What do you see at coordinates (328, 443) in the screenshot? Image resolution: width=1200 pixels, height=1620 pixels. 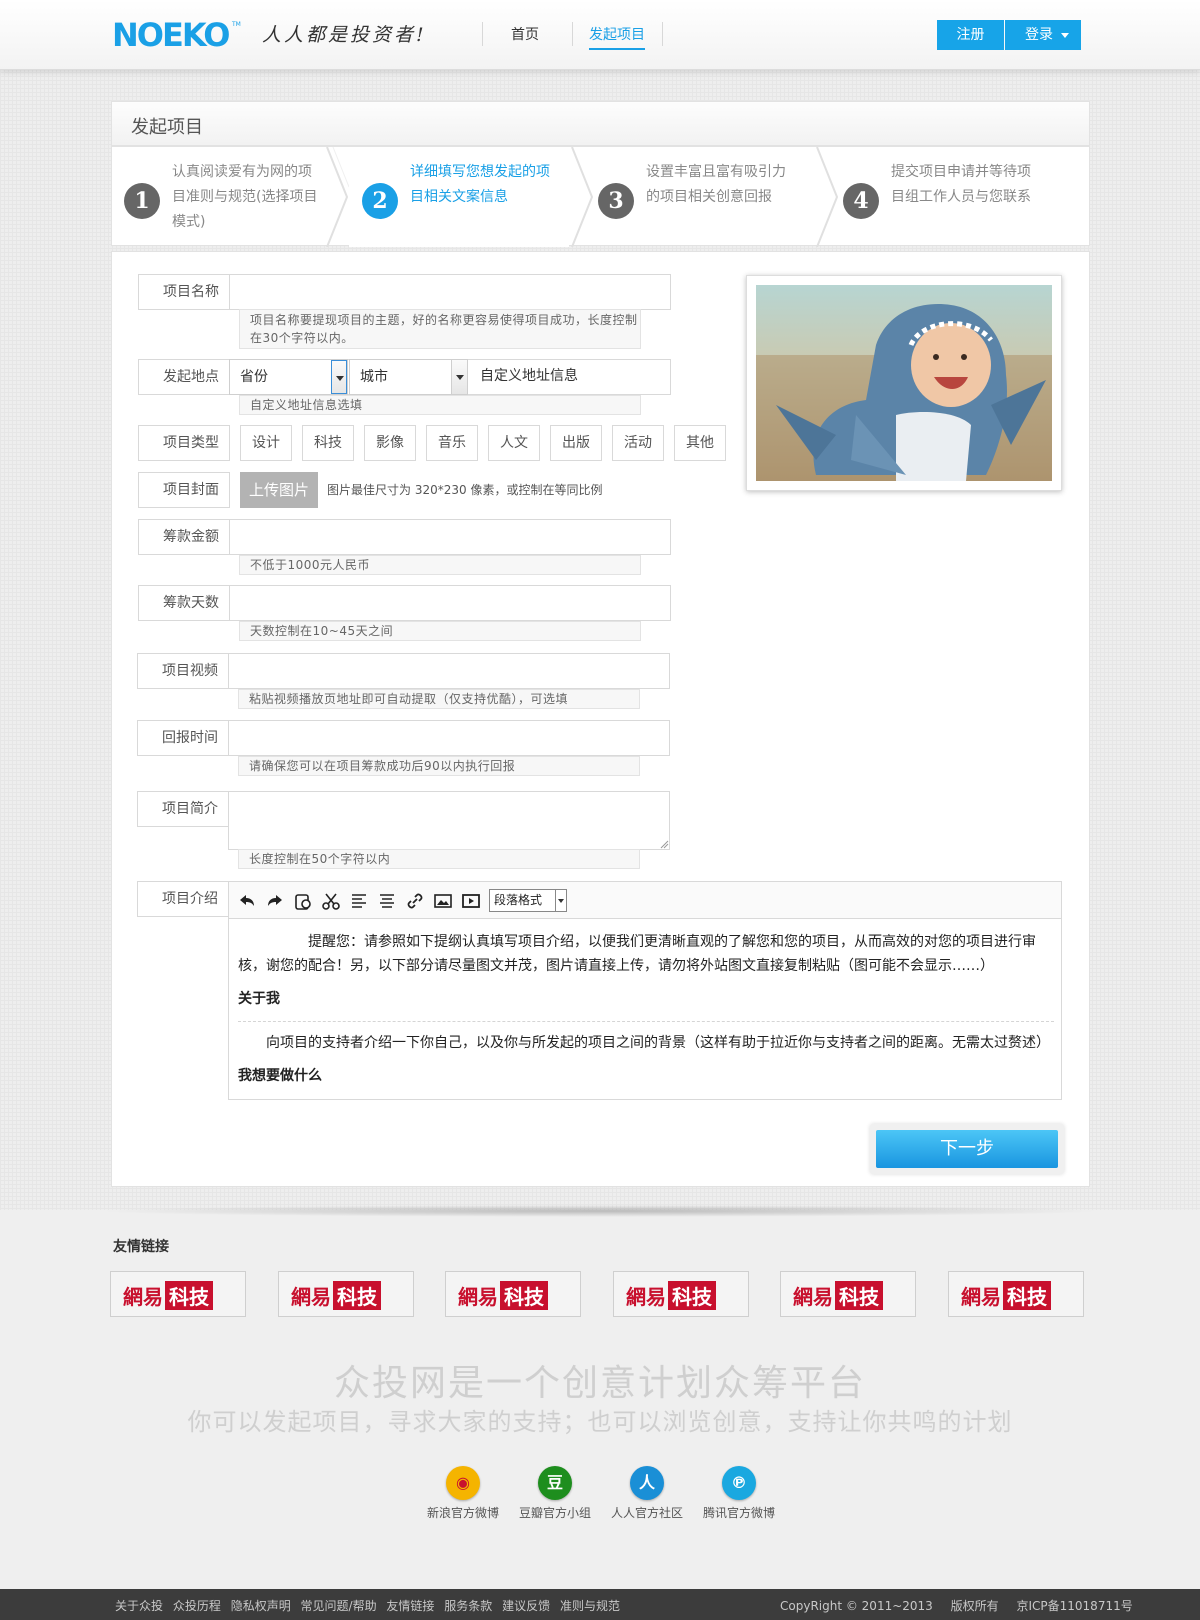 I see `type-option: 科技` at bounding box center [328, 443].